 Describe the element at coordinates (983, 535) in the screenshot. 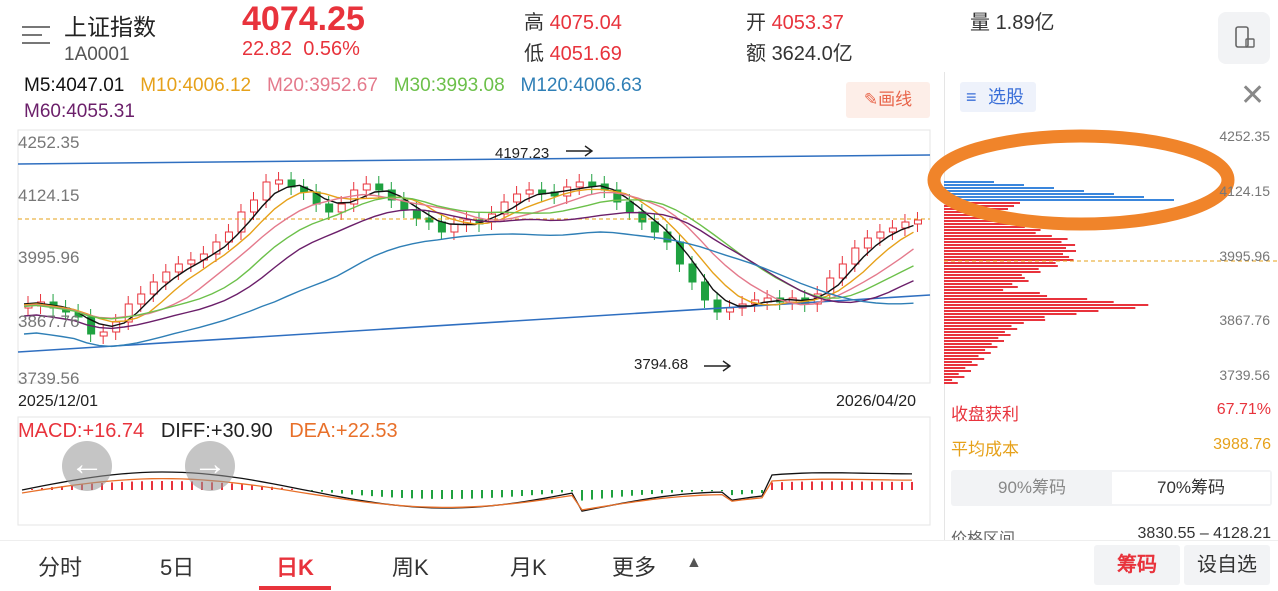

I see `price-range-label: 价格区间` at that location.